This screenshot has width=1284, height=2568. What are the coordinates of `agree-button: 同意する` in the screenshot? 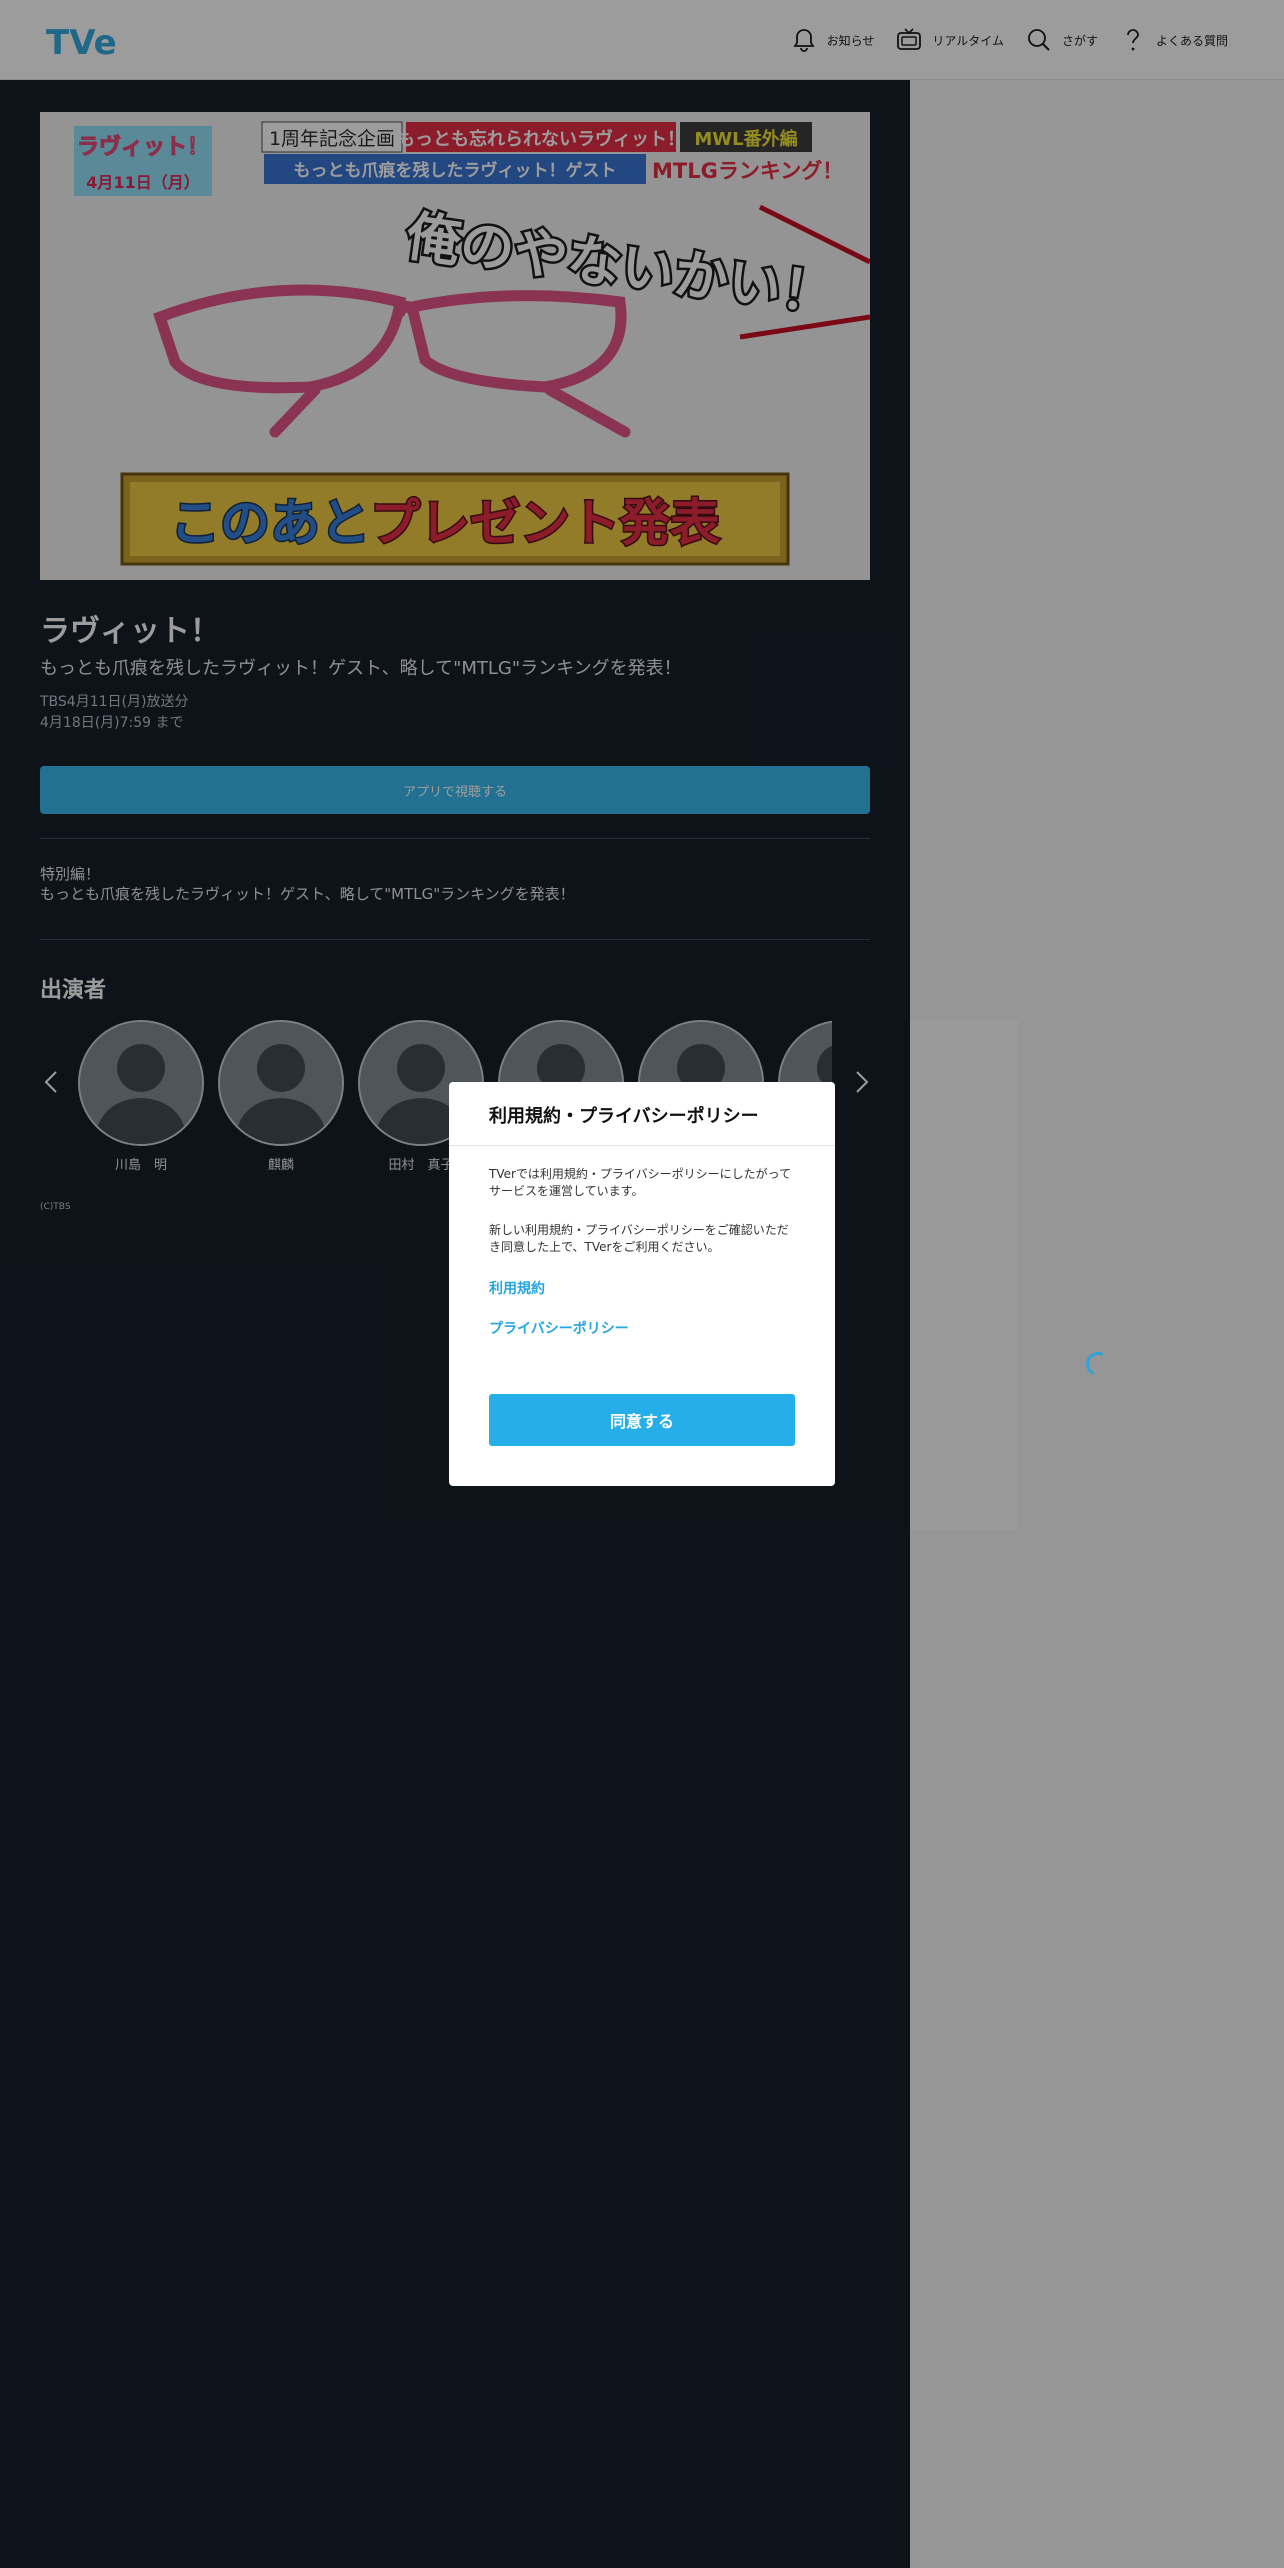 It's located at (642, 1420).